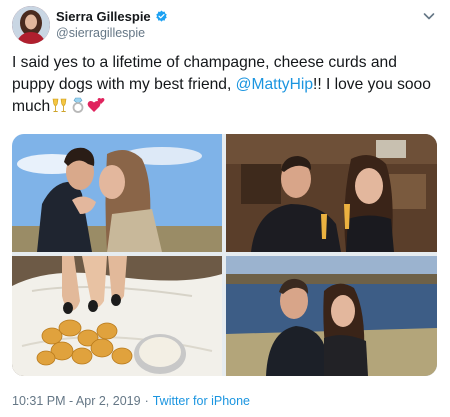 This screenshot has height=417, width=450. What do you see at coordinates (112, 33) in the screenshot?
I see `user-handle: @sierragillespie` at bounding box center [112, 33].